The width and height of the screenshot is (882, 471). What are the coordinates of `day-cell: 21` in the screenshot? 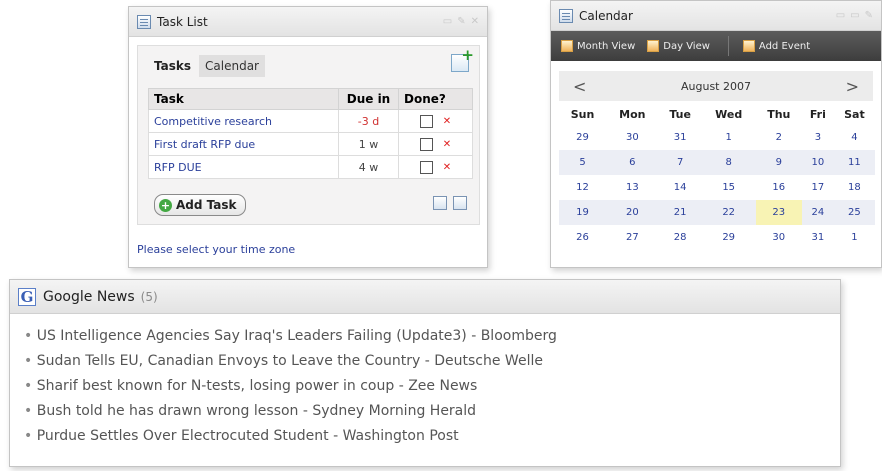 It's located at (680, 212).